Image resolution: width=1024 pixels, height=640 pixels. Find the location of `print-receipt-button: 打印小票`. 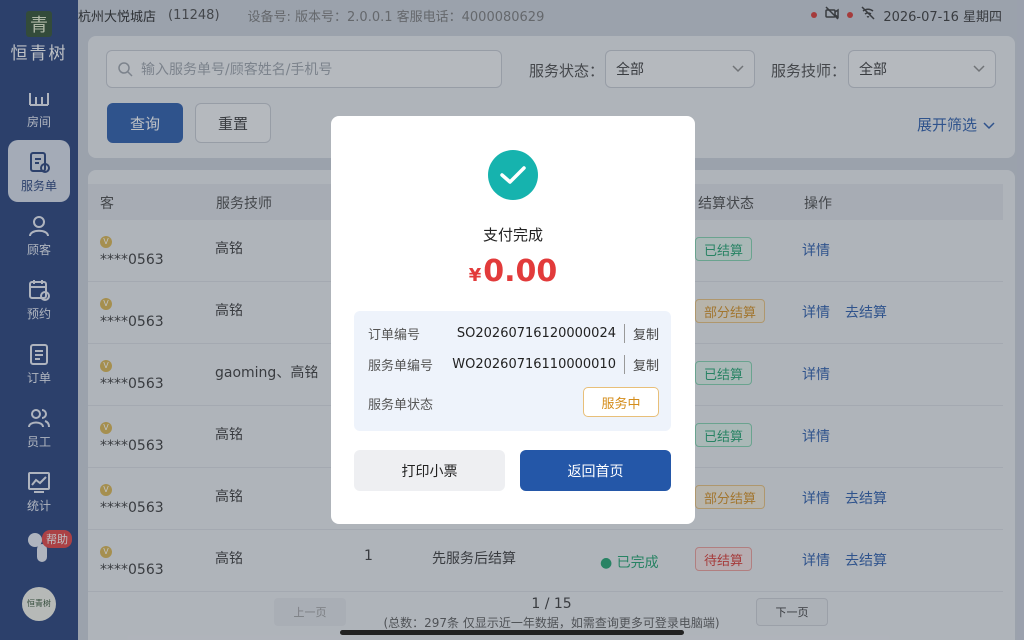

print-receipt-button: 打印小票 is located at coordinates (429, 470).